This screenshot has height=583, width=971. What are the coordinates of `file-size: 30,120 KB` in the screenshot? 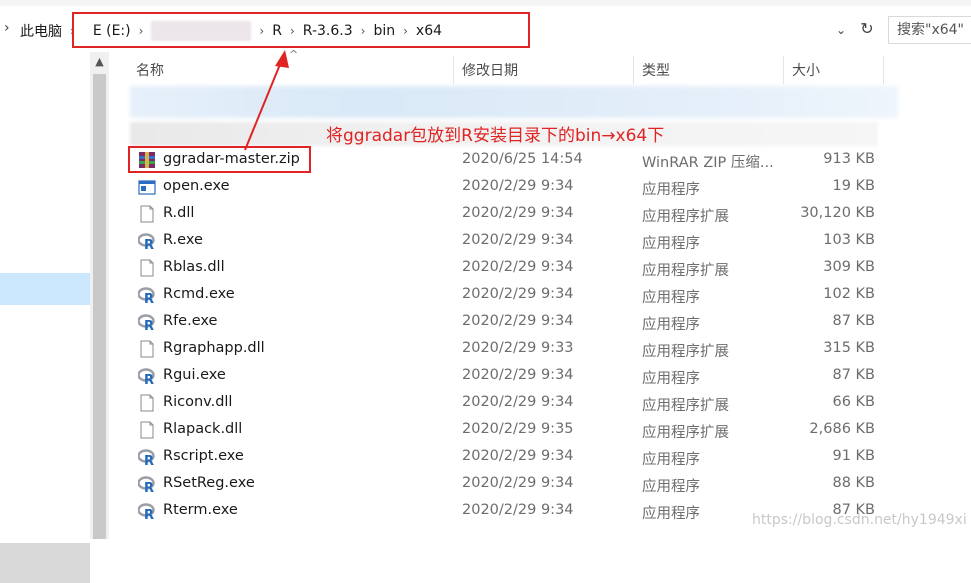 It's located at (837, 213).